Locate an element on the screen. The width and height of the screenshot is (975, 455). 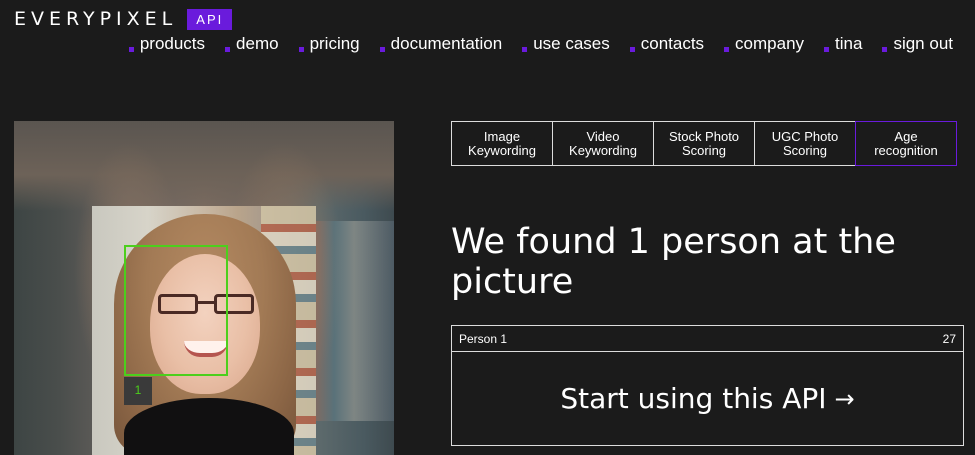
nav-item-contacts: contacts is located at coordinates (667, 44).